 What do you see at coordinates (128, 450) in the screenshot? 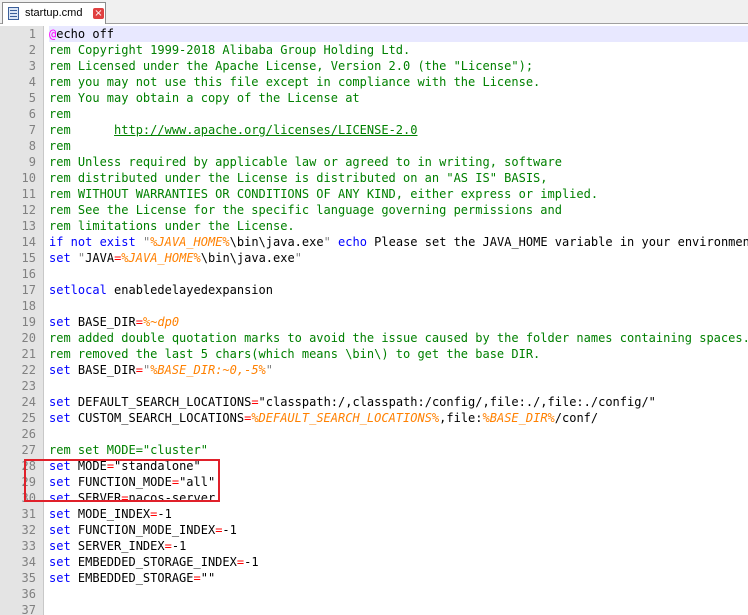
I see `token-comment: rem set MODE="cluster"` at bounding box center [128, 450].